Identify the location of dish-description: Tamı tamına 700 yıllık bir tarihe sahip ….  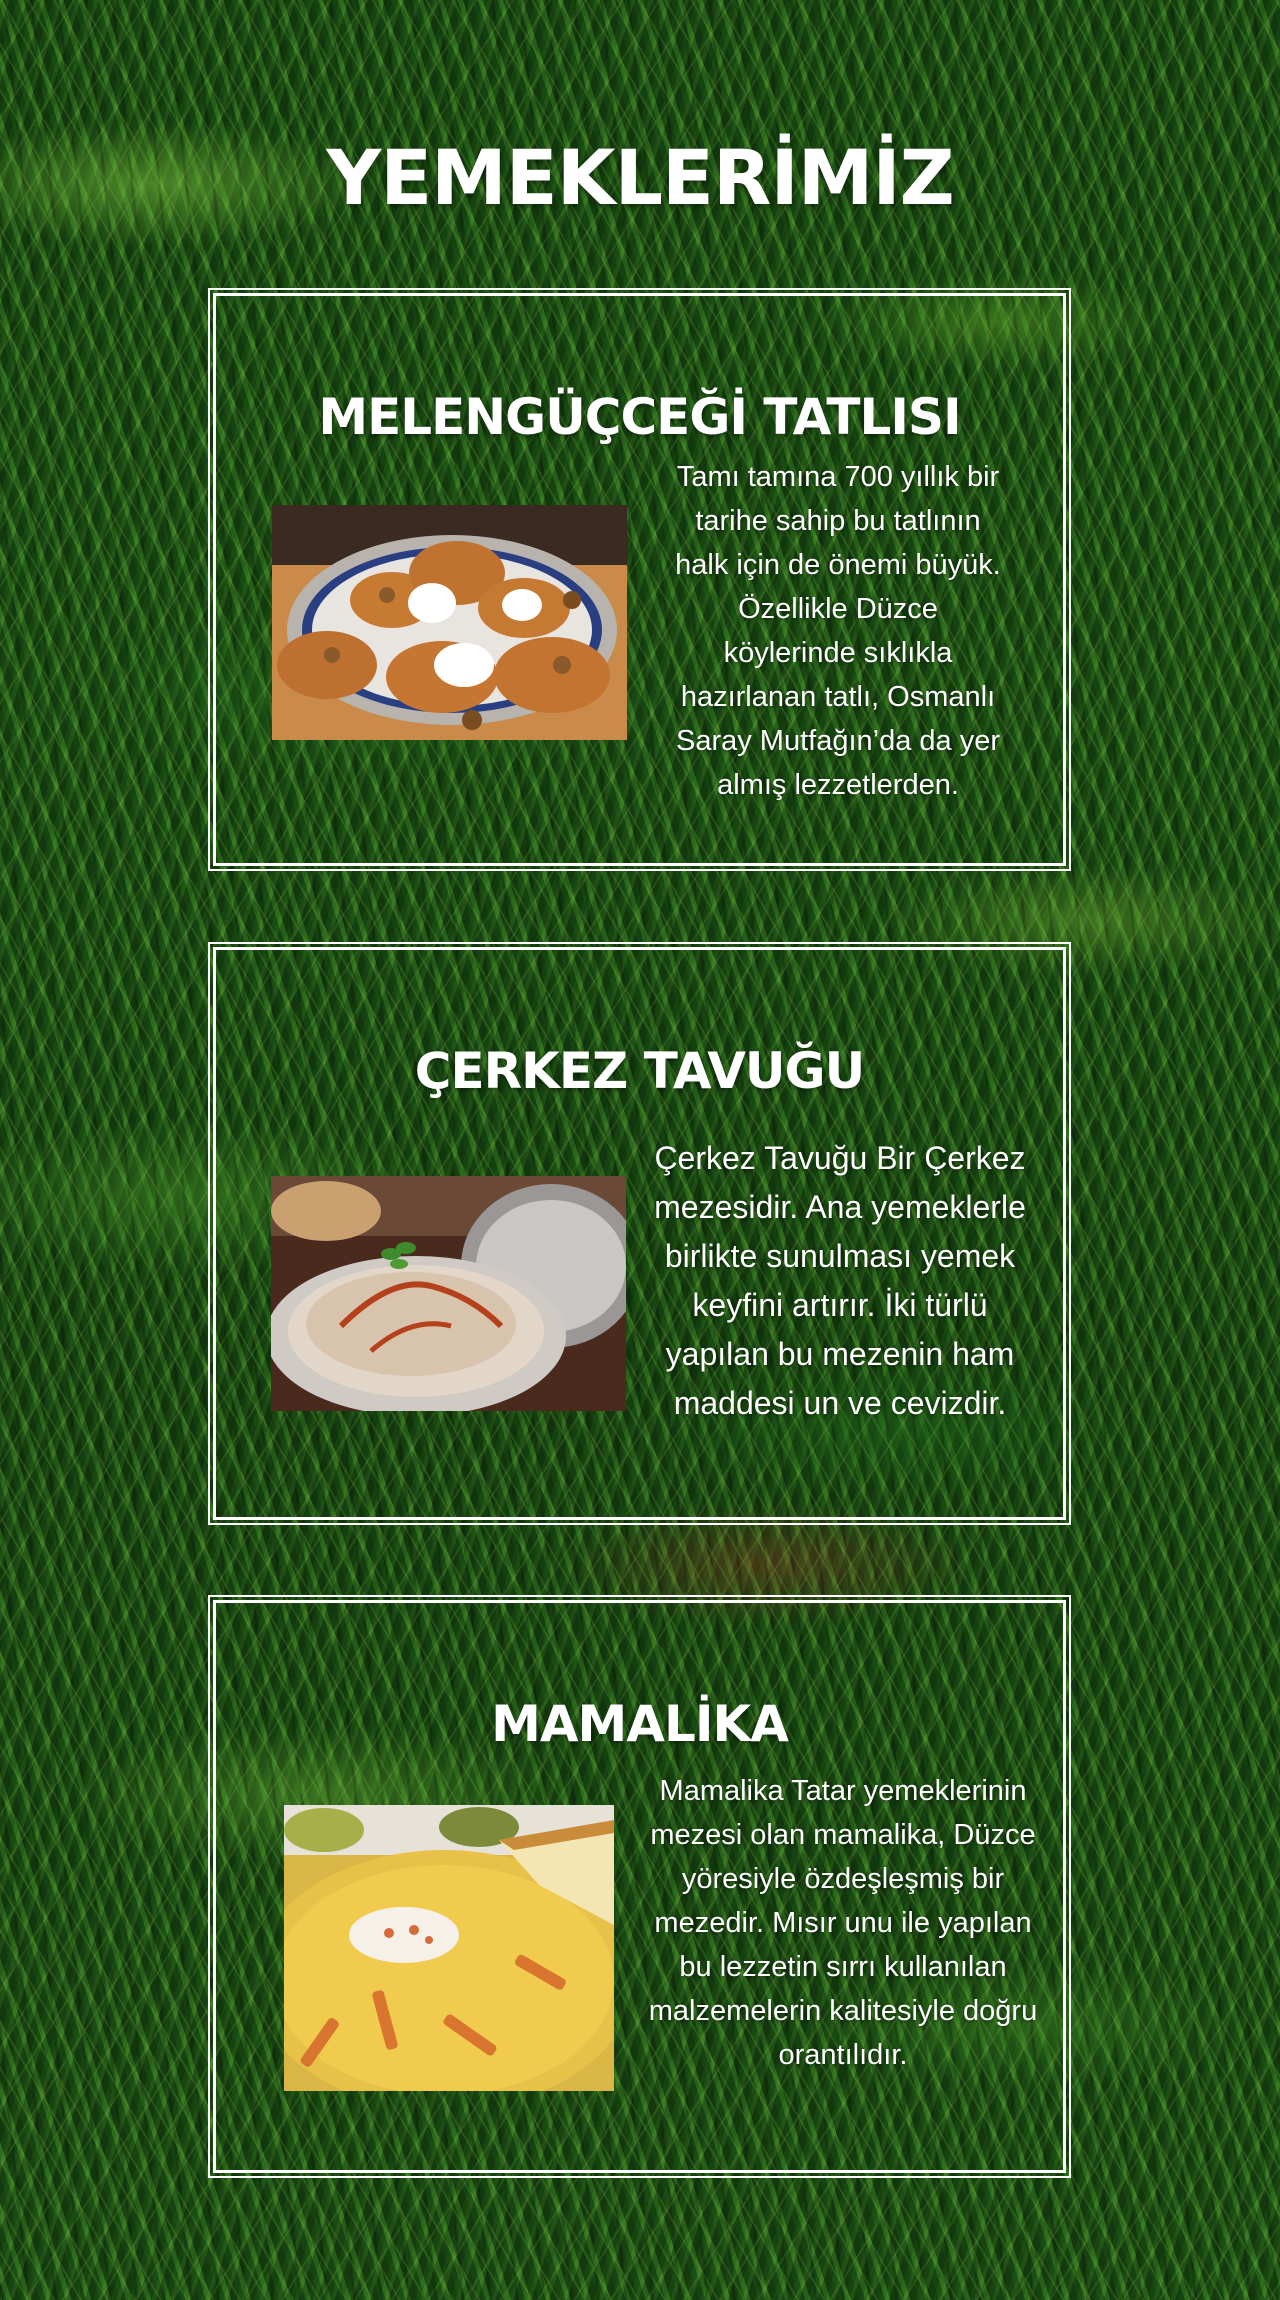
(838, 631).